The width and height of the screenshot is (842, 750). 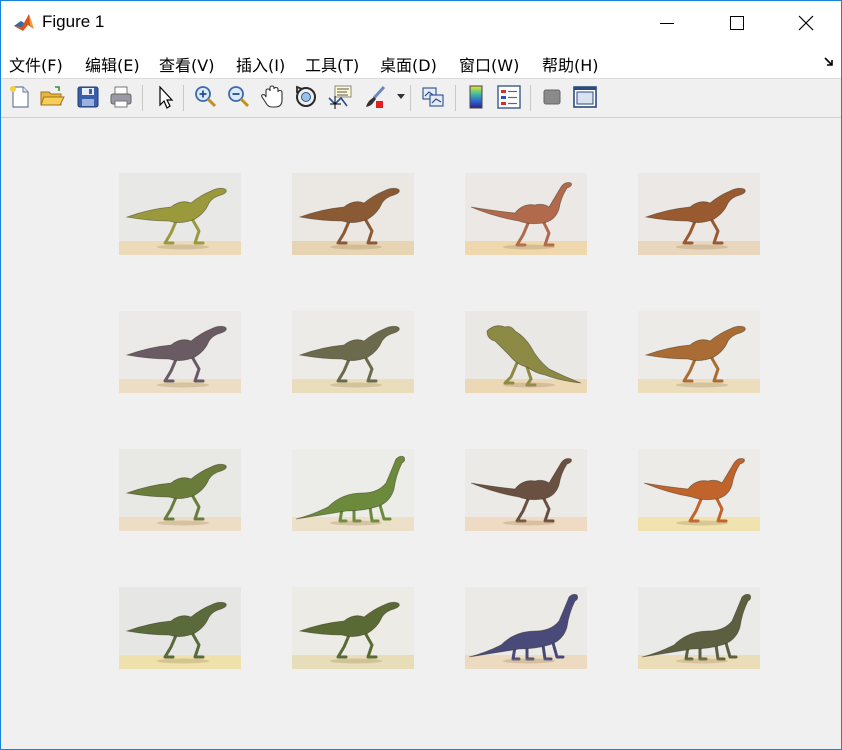 I want to click on menu-edit: 编辑(E), so click(x=112, y=64).